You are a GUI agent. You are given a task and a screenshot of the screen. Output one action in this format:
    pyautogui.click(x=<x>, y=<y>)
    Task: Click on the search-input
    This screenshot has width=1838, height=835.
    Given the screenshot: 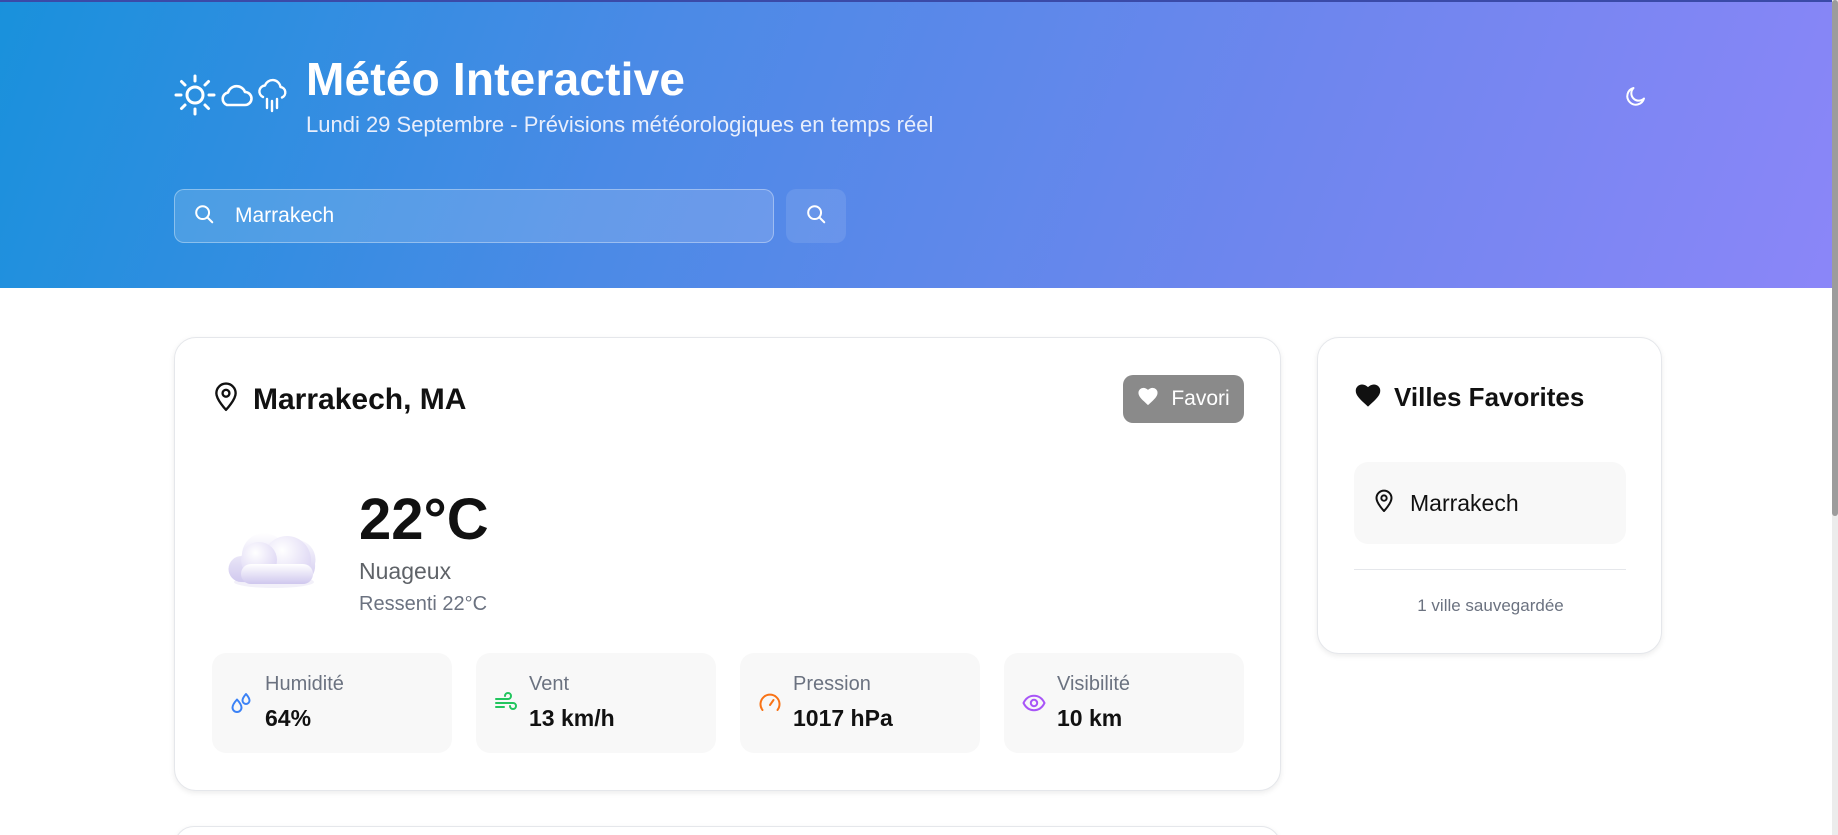 What is the action you would take?
    pyautogui.click(x=485, y=216)
    